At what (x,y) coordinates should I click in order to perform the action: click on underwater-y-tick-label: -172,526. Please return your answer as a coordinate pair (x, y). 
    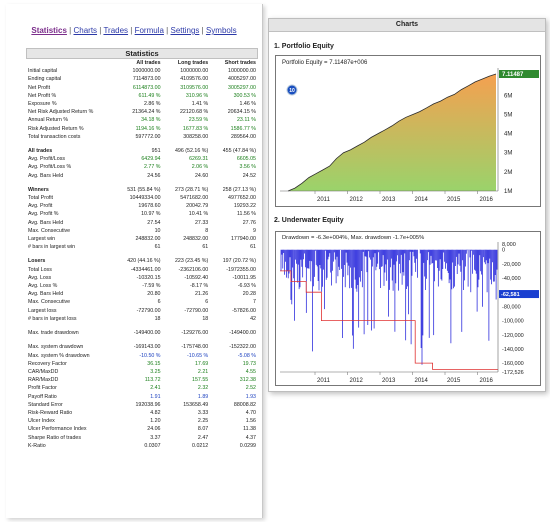
    Looking at the image, I should click on (513, 373).